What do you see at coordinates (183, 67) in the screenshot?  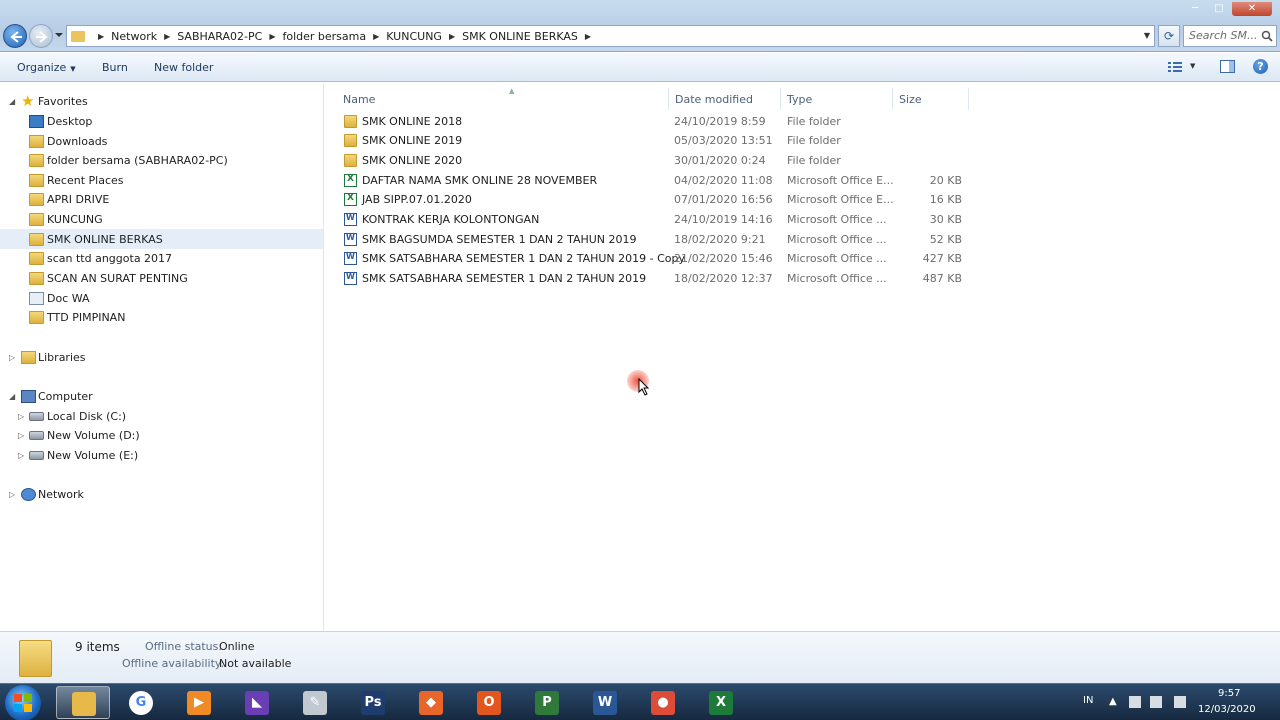 I see `new-folder-button: New folder` at bounding box center [183, 67].